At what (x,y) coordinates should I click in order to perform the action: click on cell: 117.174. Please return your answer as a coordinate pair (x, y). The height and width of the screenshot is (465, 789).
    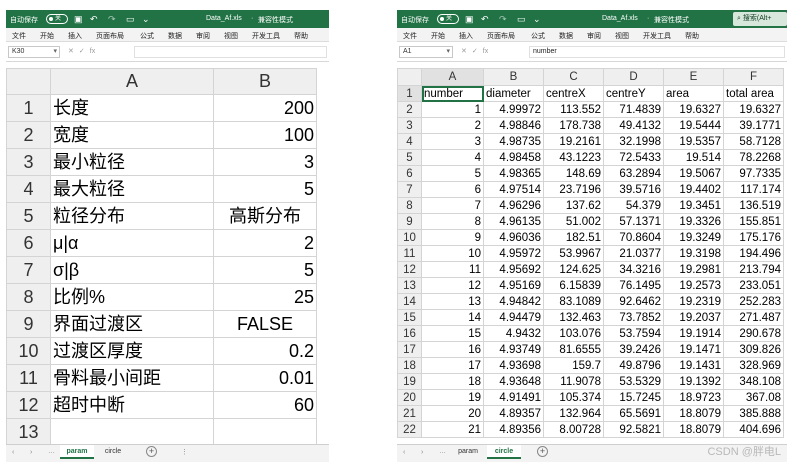
    Looking at the image, I should click on (753, 189).